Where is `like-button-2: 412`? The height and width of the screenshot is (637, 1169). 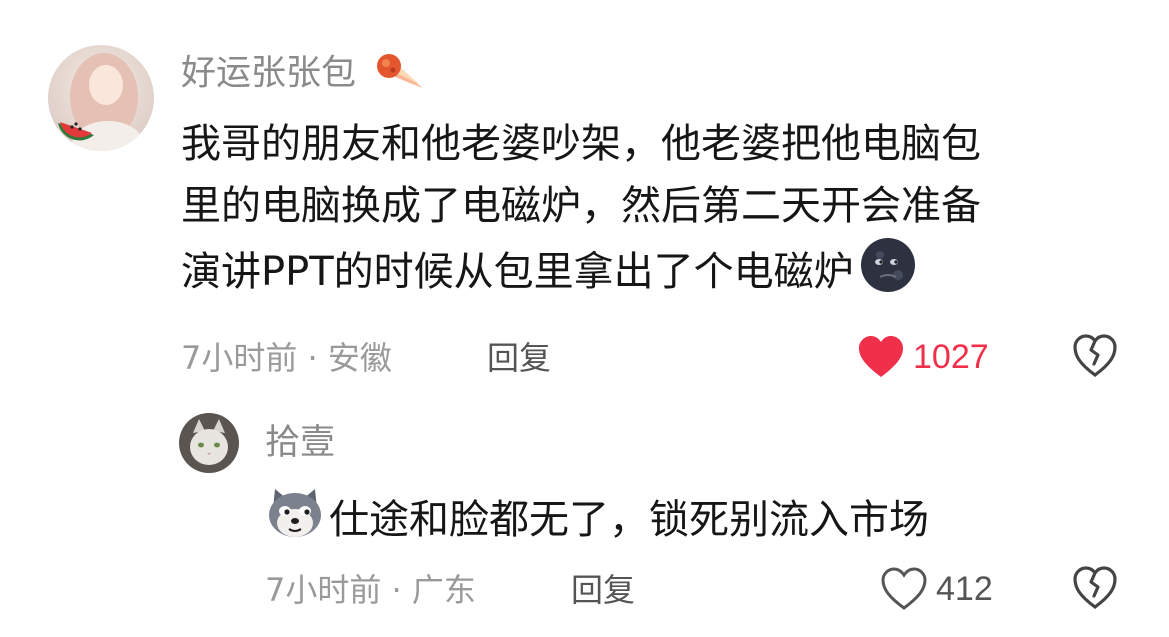 like-button-2: 412 is located at coordinates (936, 589).